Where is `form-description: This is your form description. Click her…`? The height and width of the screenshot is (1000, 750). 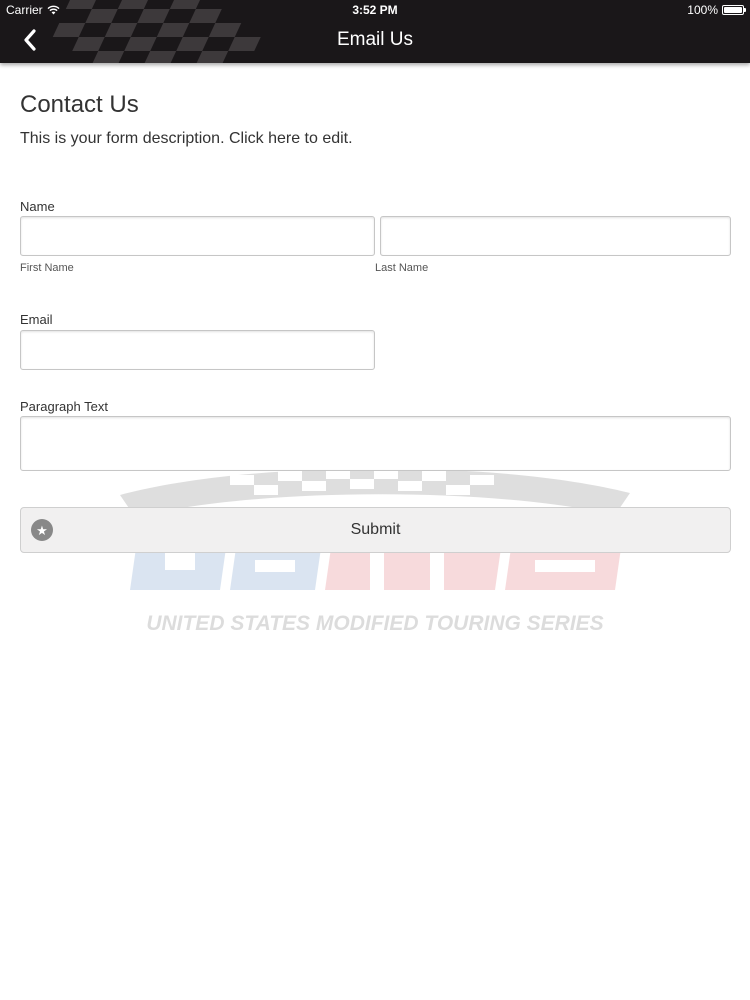
form-description: This is your form description. Click her… is located at coordinates (186, 139).